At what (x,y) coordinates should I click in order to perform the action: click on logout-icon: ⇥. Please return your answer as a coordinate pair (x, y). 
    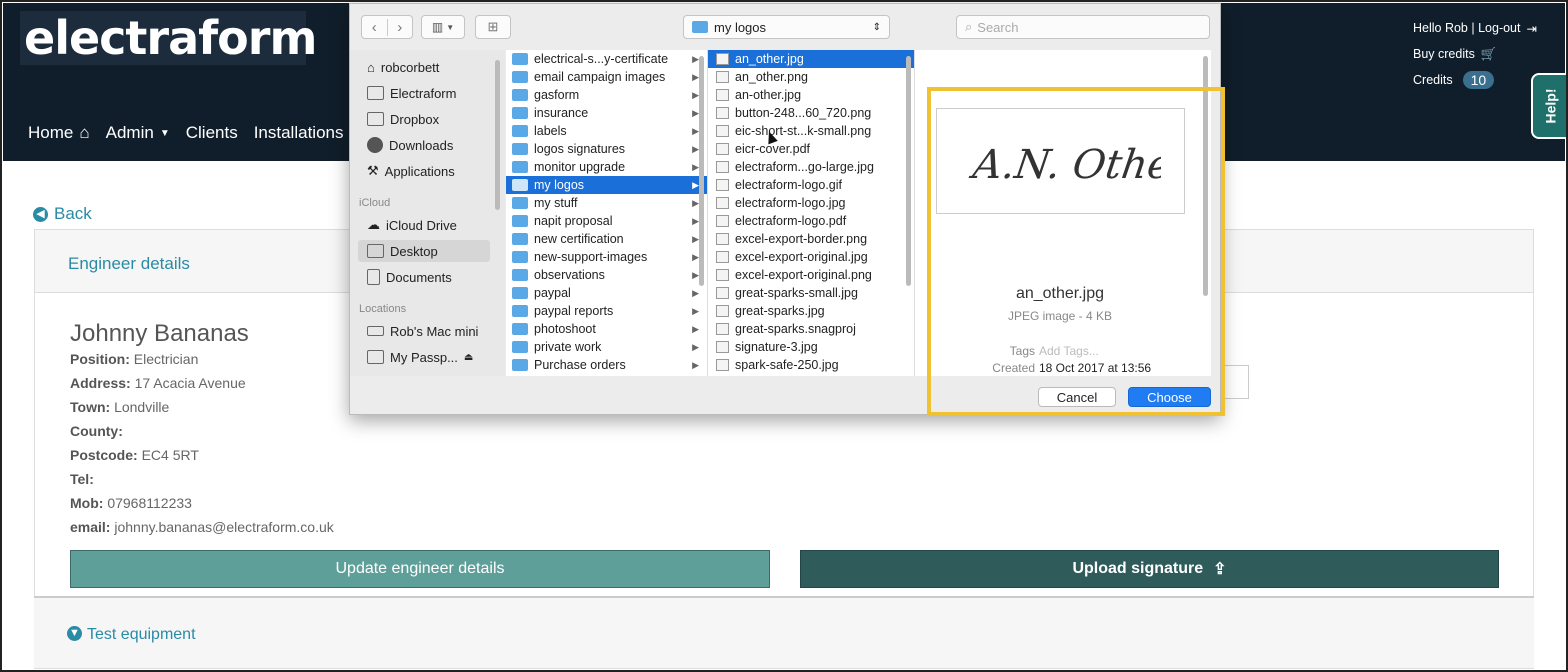
    Looking at the image, I should click on (1531, 28).